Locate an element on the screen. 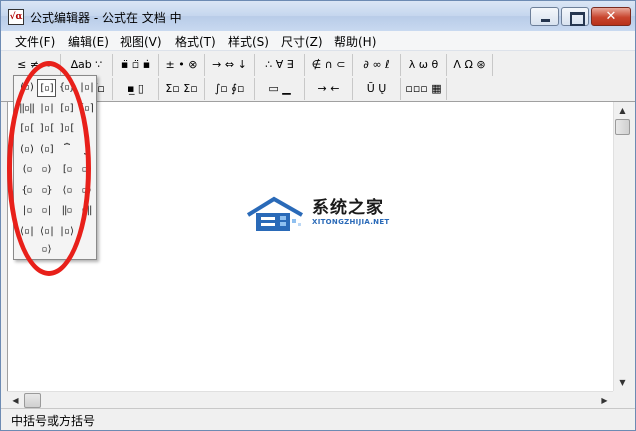  minimize-button is located at coordinates (544, 16).